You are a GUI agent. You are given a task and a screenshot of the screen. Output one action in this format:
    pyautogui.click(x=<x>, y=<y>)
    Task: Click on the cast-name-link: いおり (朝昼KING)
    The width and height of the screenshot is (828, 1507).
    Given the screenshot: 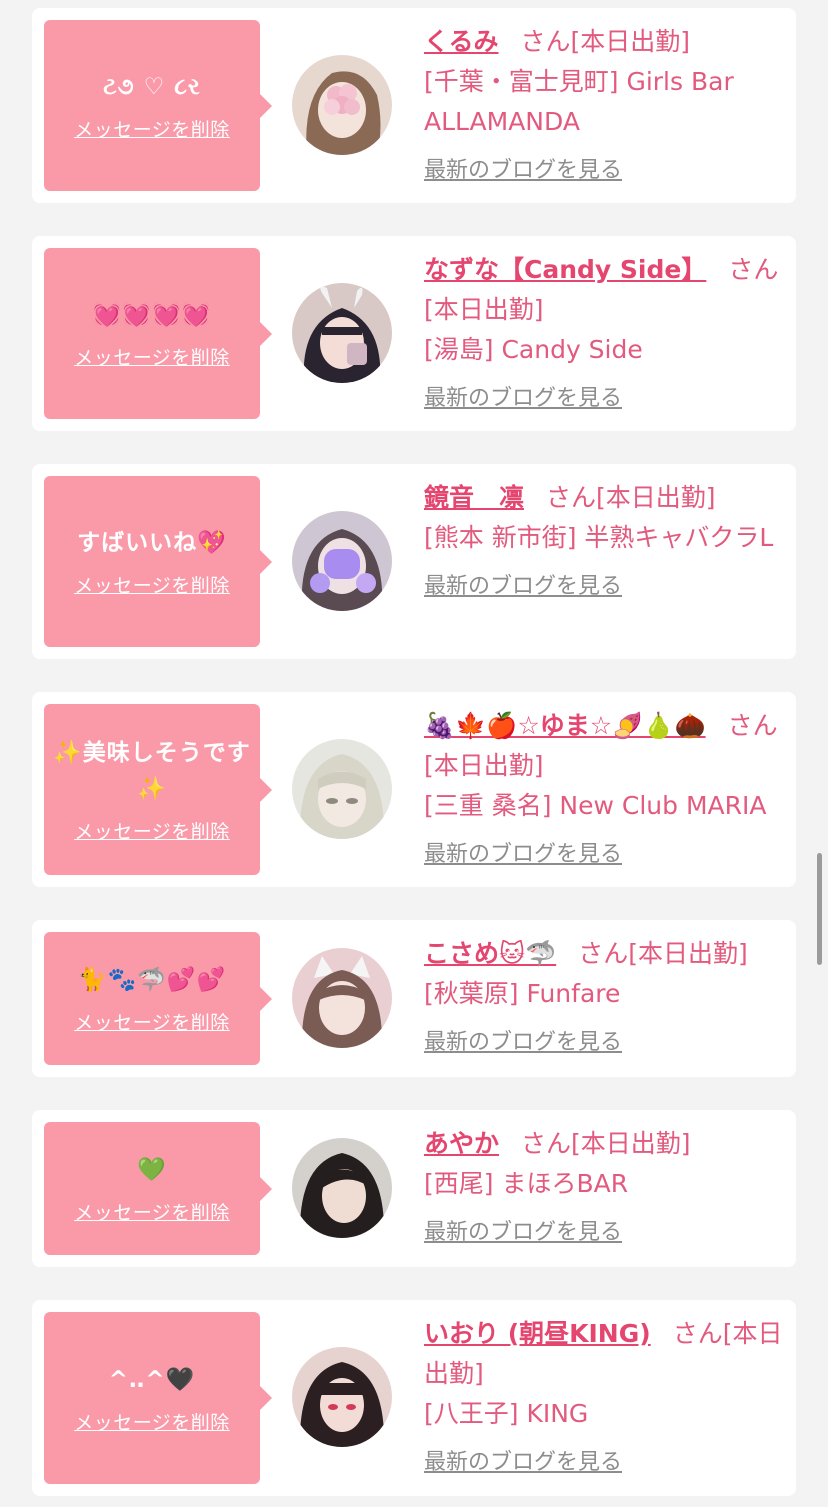 What is the action you would take?
    pyautogui.click(x=537, y=1333)
    